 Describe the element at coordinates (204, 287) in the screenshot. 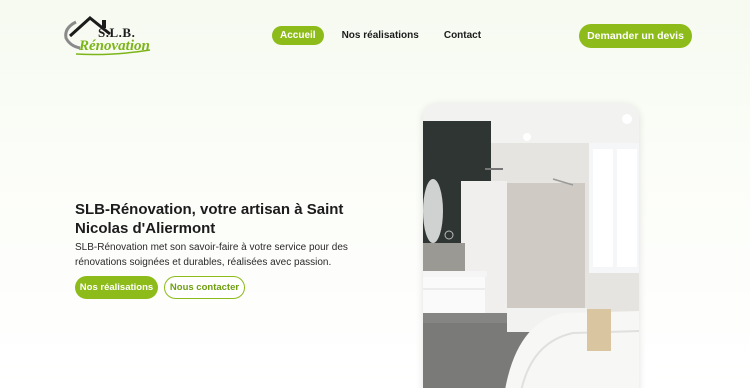

I see `contact-button: Nous contacter` at that location.